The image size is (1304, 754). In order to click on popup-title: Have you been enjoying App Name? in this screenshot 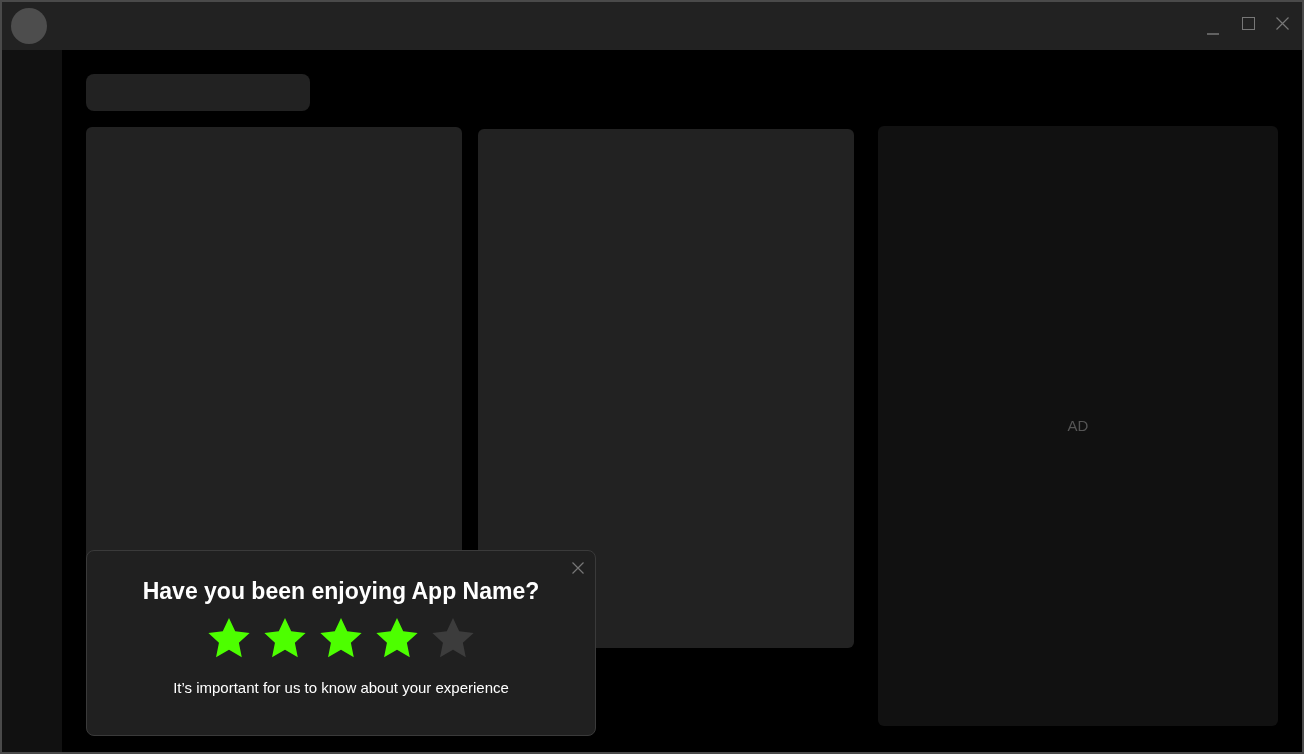, I will do `click(341, 591)`.